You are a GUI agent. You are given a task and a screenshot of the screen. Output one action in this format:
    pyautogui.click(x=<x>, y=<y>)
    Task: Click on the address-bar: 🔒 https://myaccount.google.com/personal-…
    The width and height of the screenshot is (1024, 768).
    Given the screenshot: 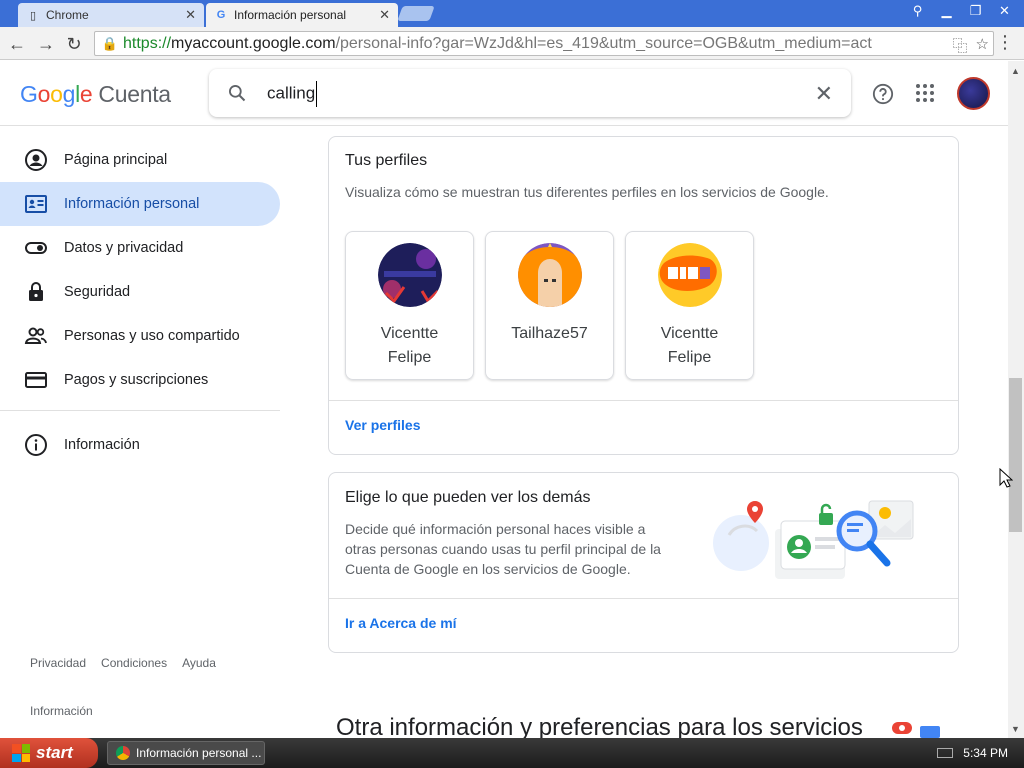 What is the action you would take?
    pyautogui.click(x=544, y=43)
    